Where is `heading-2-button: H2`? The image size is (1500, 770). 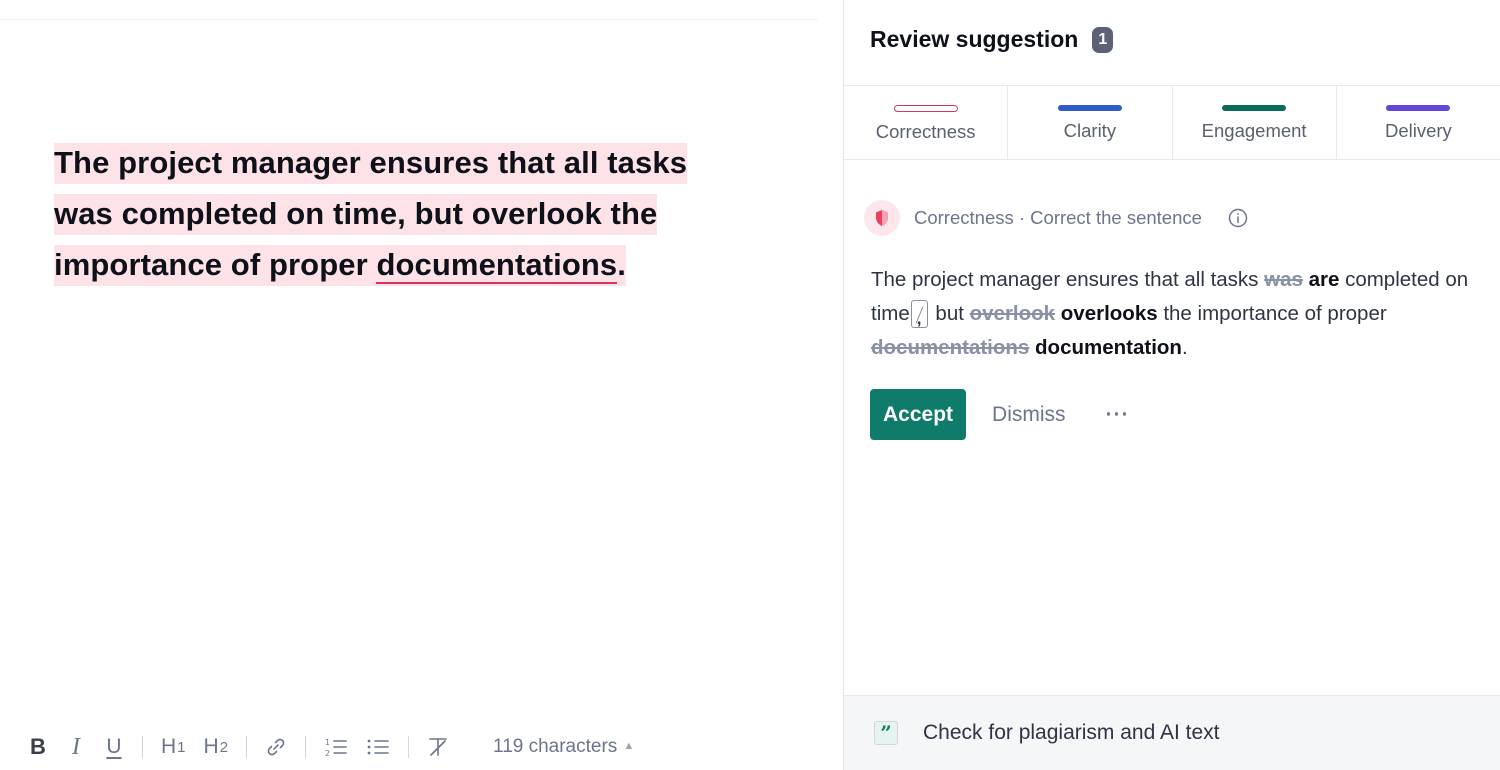 heading-2-button: H2 is located at coordinates (216, 747).